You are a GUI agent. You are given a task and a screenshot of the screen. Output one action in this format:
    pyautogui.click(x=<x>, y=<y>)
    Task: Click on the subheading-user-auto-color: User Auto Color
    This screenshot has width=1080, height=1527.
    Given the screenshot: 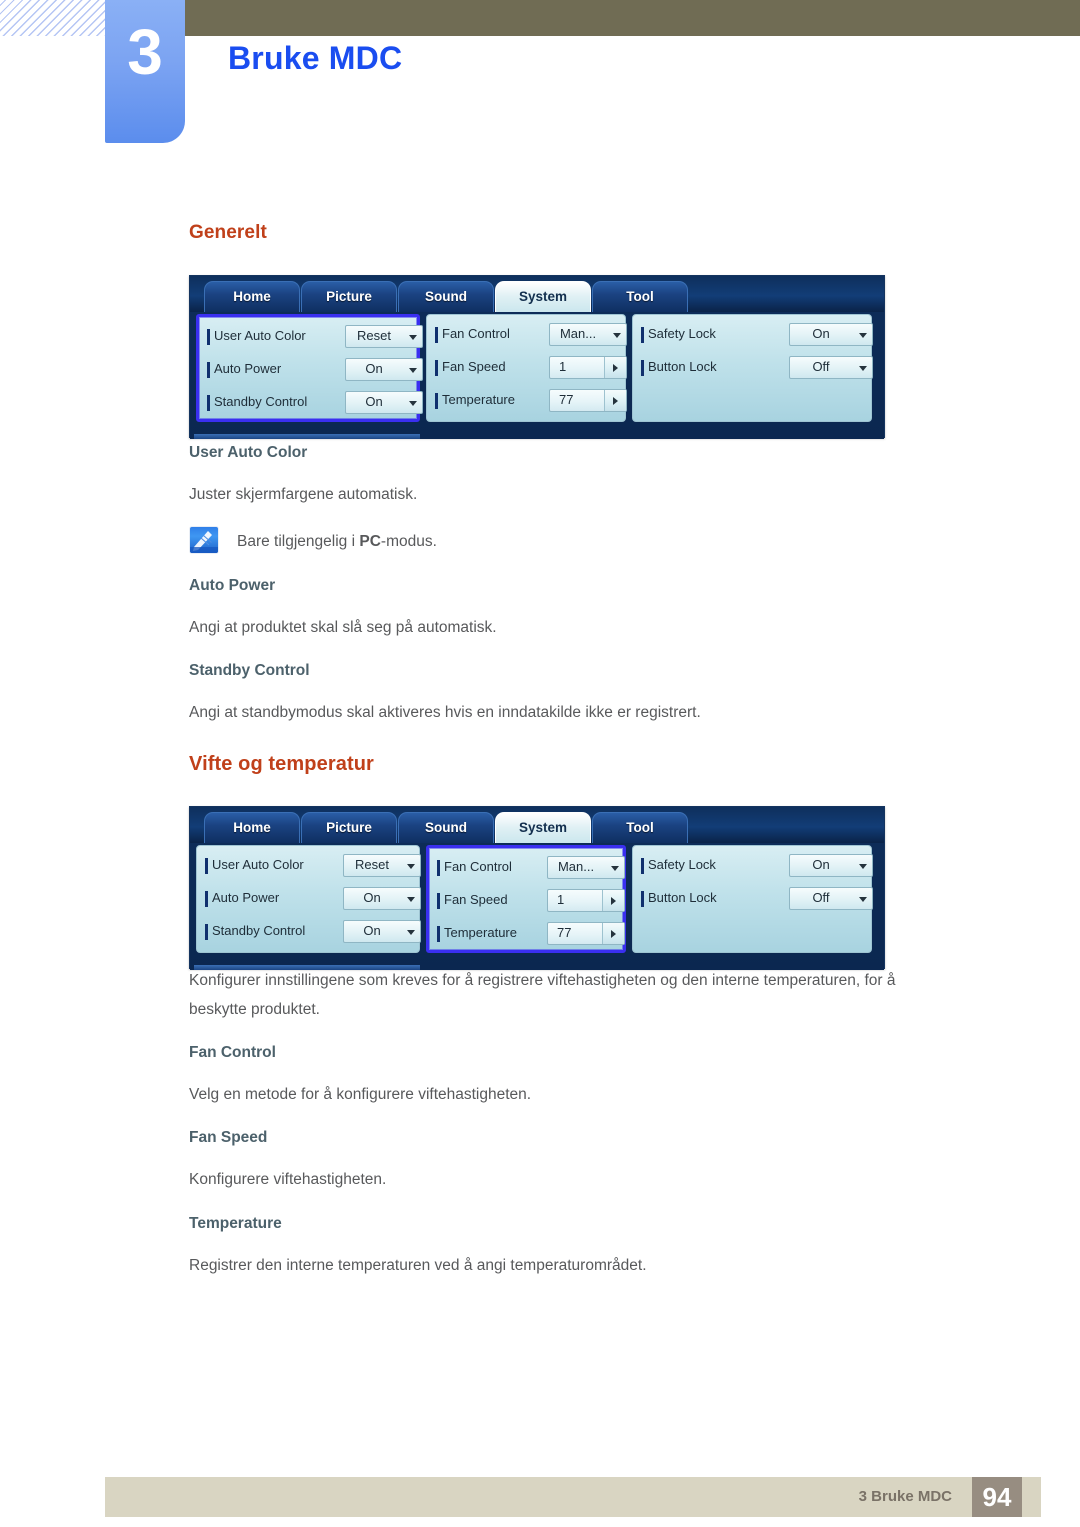 What is the action you would take?
    pyautogui.click(x=248, y=452)
    